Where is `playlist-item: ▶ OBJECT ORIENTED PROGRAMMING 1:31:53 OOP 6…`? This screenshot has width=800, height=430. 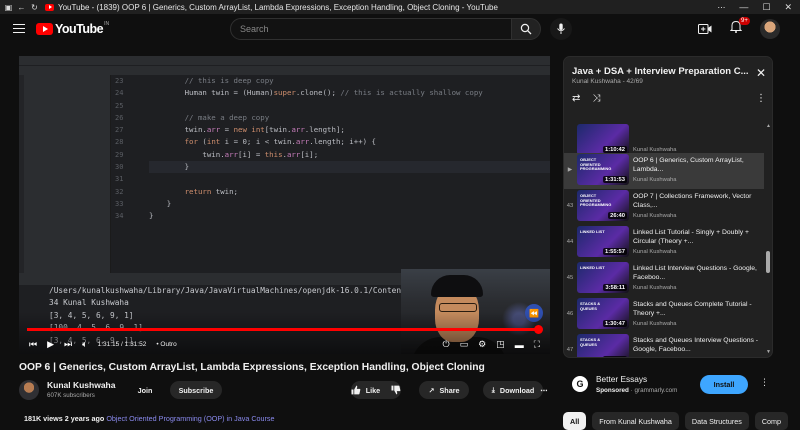
playlist-item: ▶ OBJECT ORIENTED PROGRAMMING 1:31:53 OOP 6… is located at coordinates (664, 171).